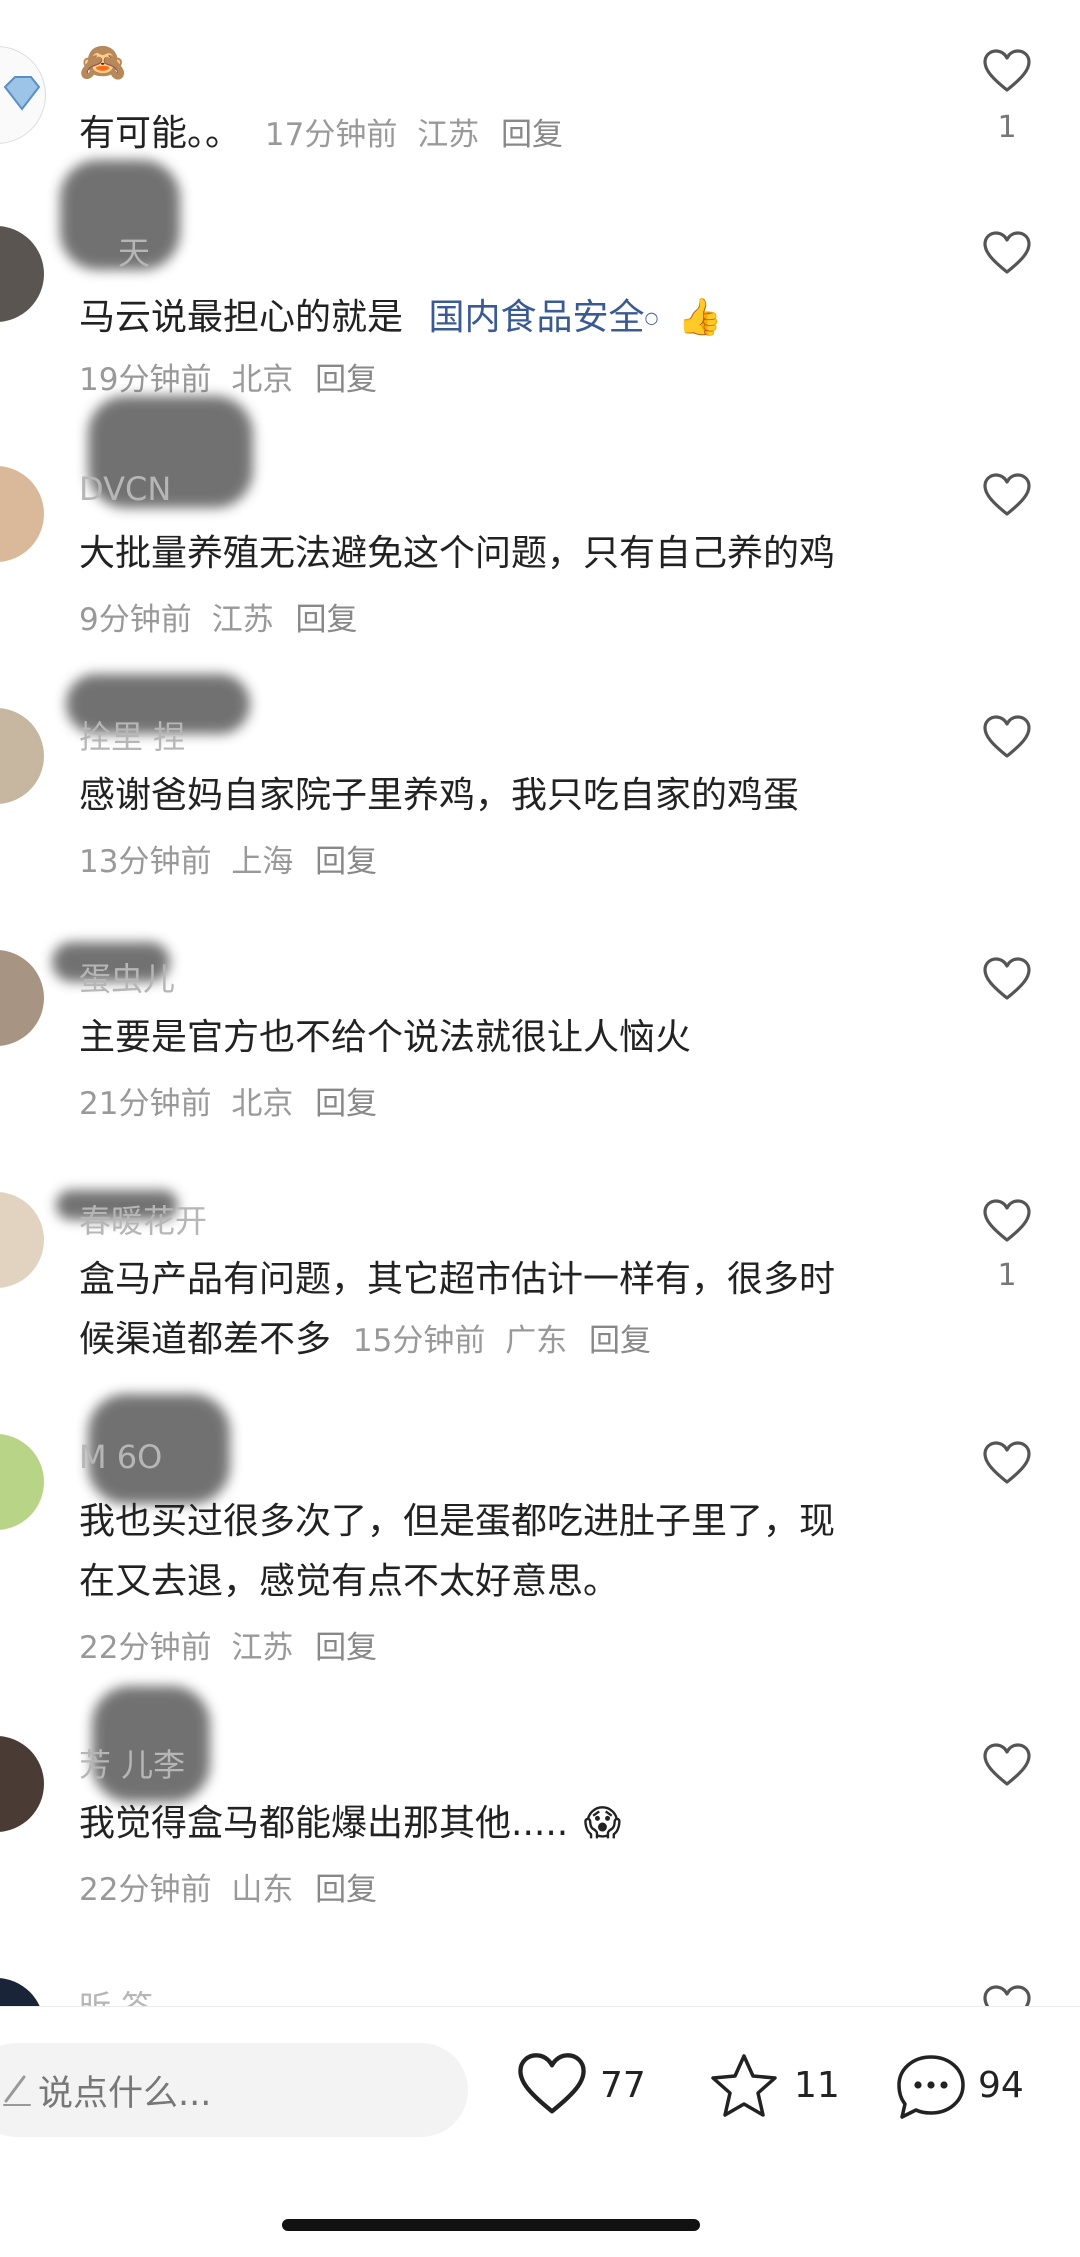  I want to click on comment-username: 昕 答, so click(116, 1994).